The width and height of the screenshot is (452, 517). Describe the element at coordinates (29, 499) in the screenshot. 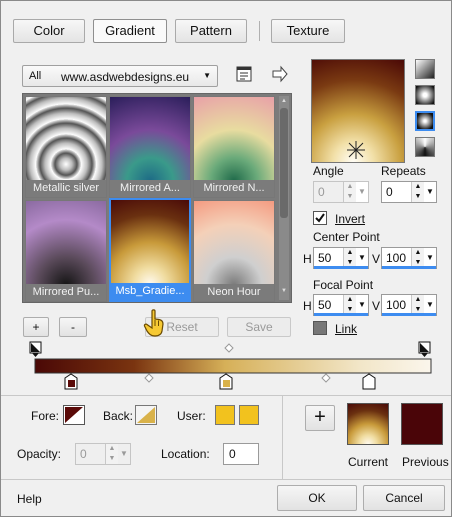

I see `help-link: Help` at that location.